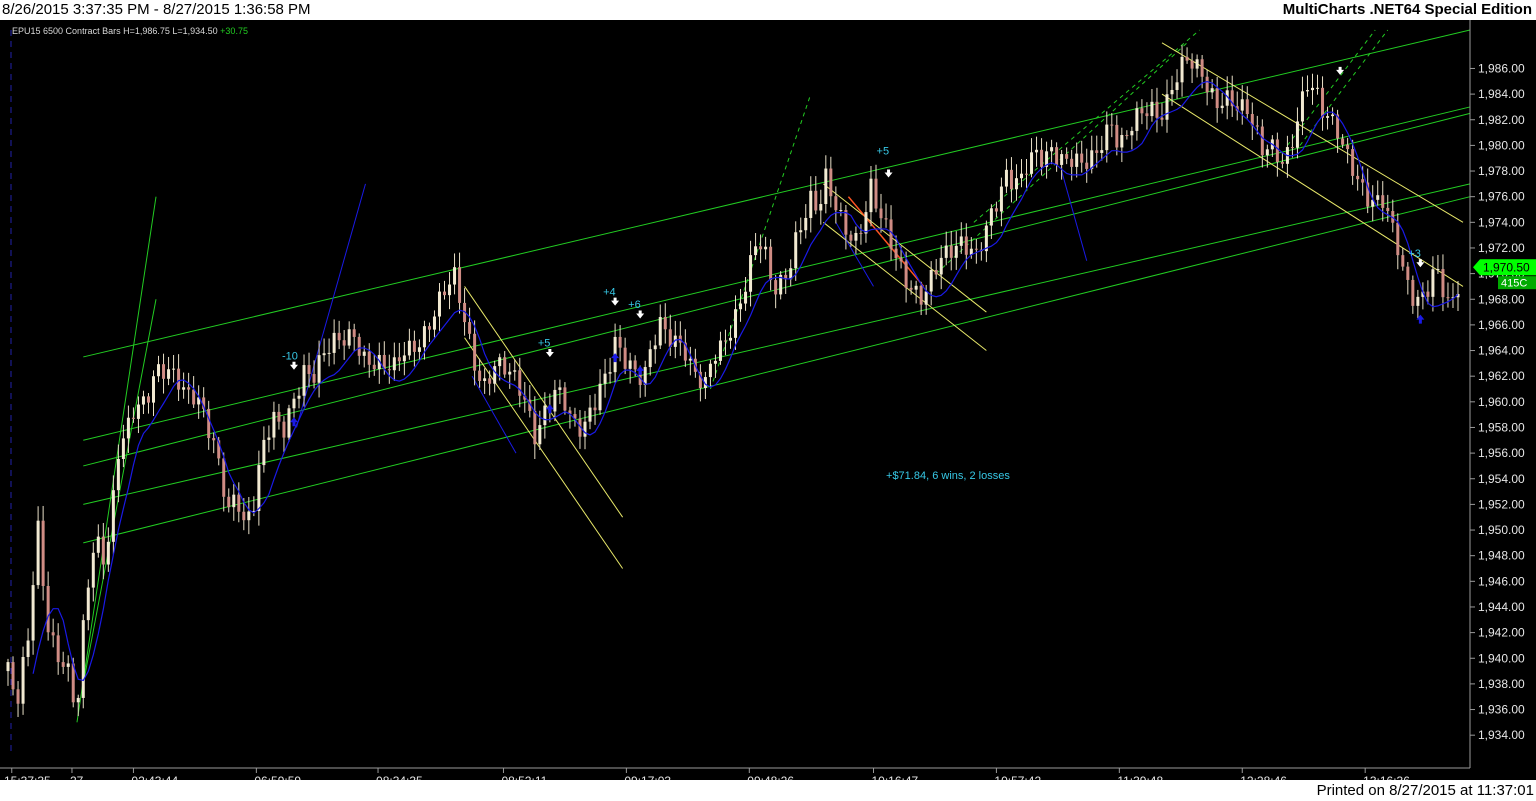  I want to click on sell-arrow-icon, so click(1340, 70).